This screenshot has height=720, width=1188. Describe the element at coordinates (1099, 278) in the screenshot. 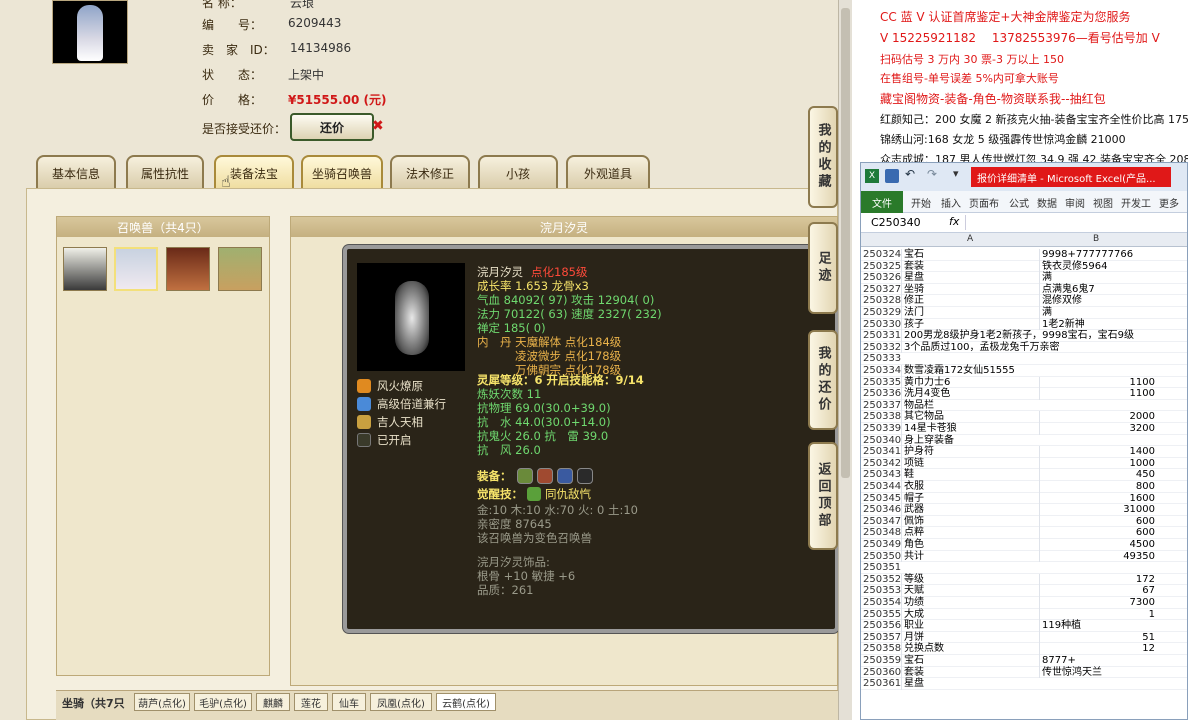

I see `cell-b: 满` at that location.